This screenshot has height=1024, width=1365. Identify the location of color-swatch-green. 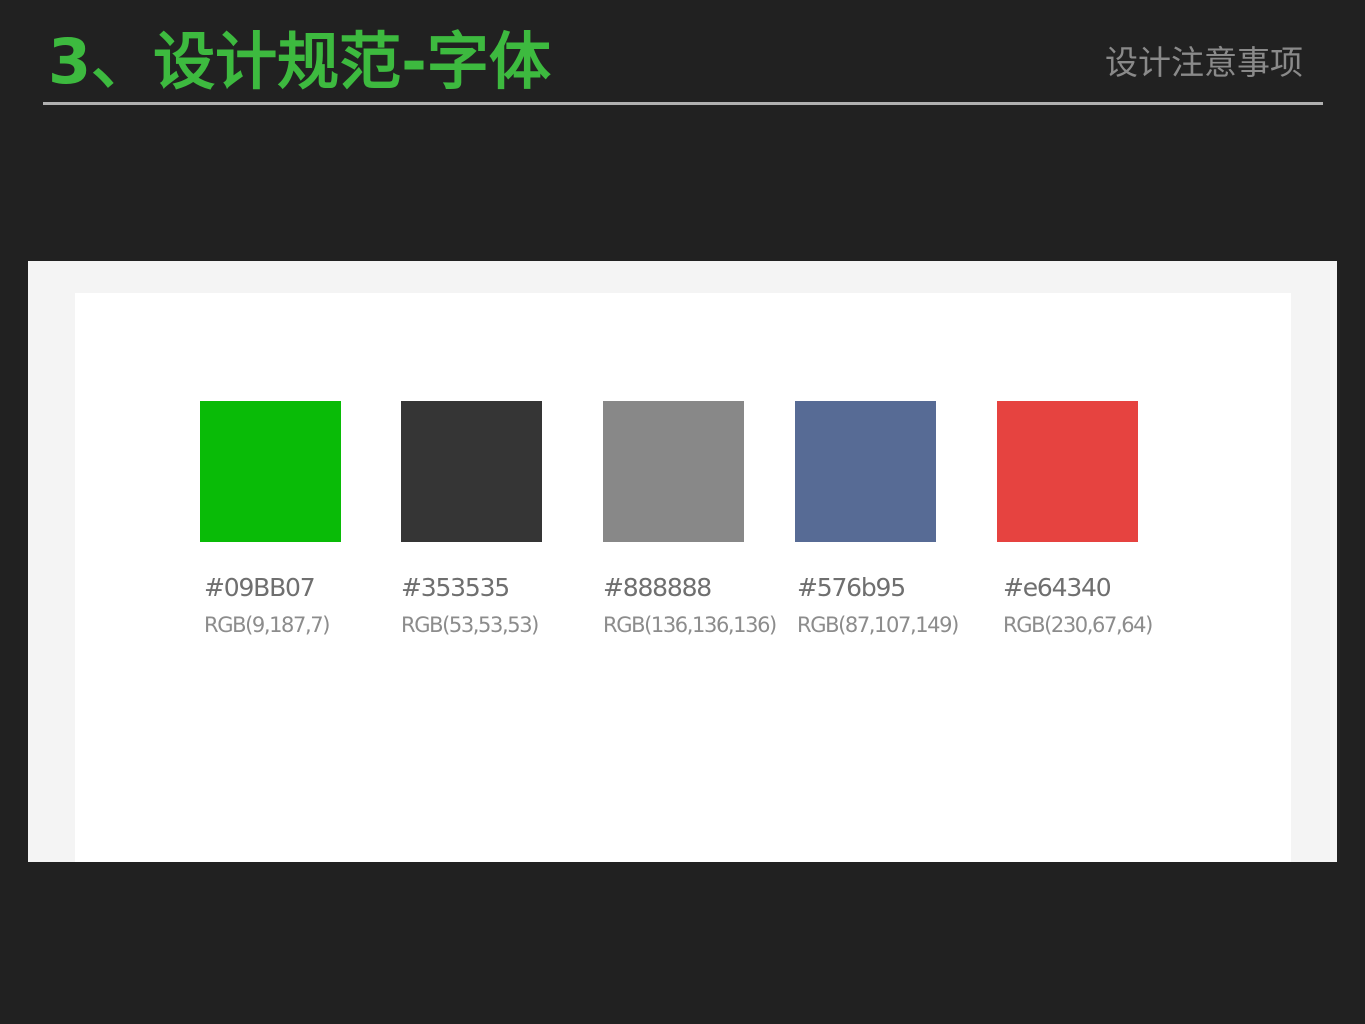
(270, 471).